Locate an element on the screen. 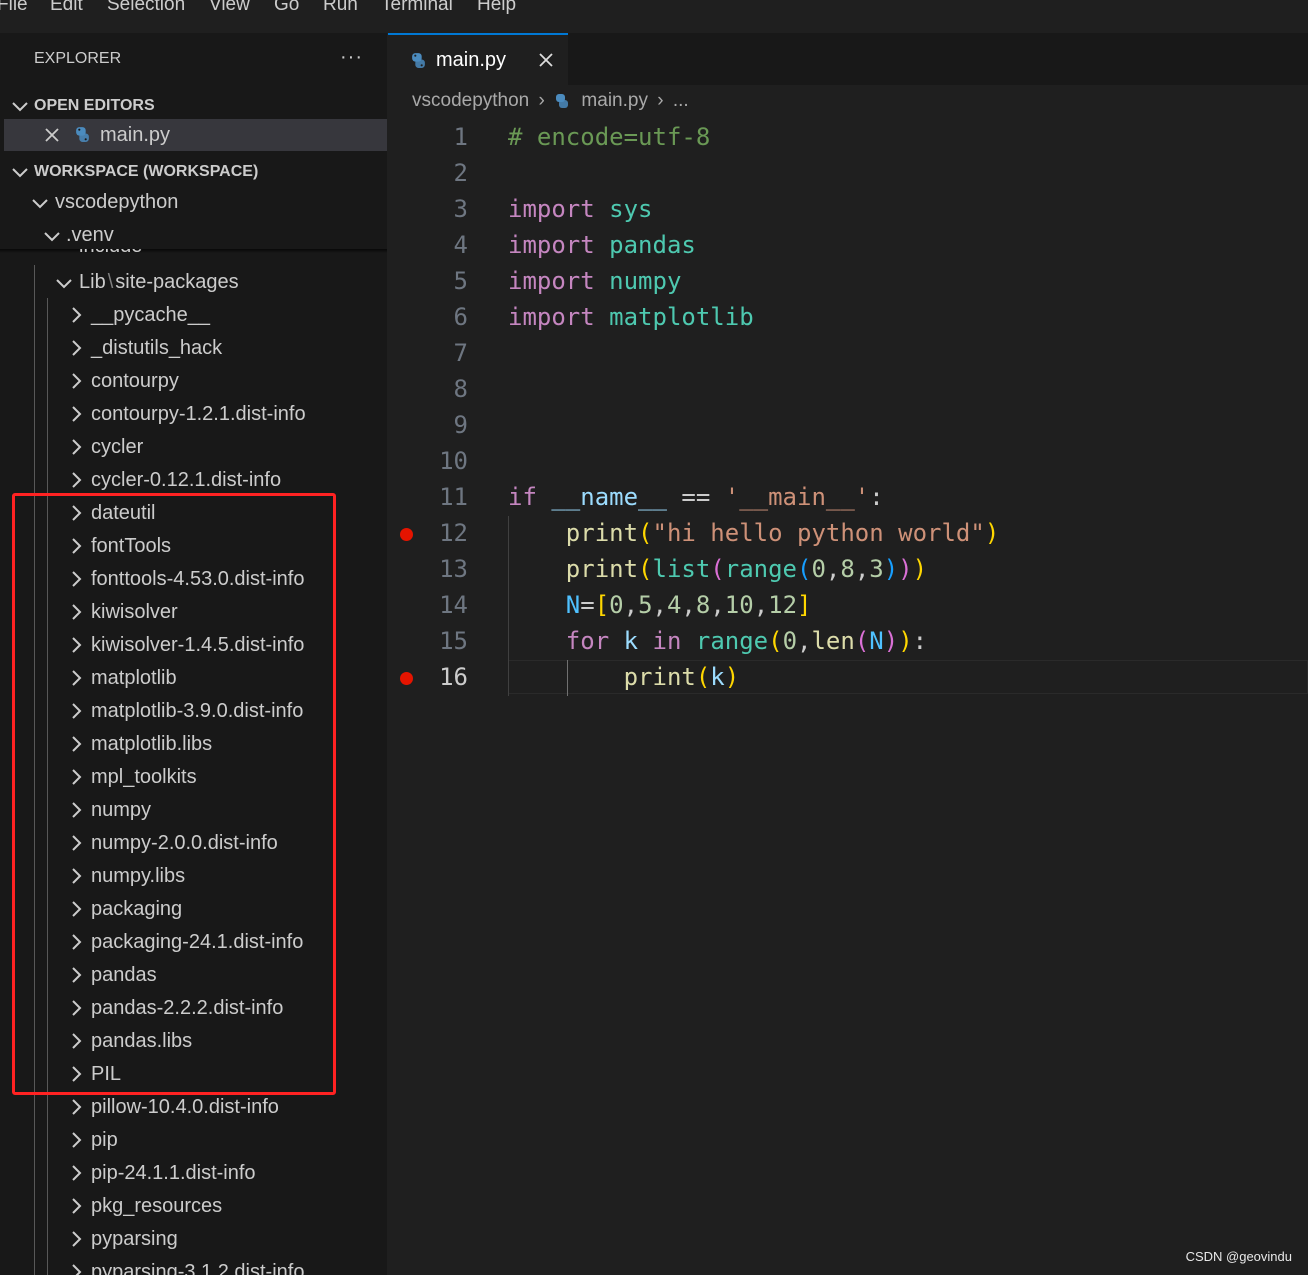 This screenshot has width=1308, height=1275. tree-item-package: cycler-0.12.1.dist-info is located at coordinates (195, 479).